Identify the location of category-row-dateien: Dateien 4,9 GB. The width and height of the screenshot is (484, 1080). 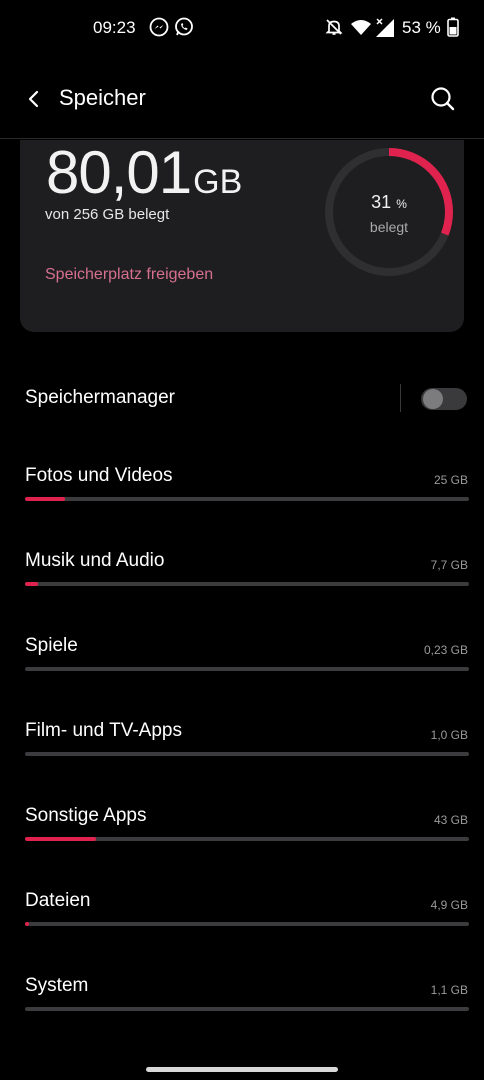
(242, 920).